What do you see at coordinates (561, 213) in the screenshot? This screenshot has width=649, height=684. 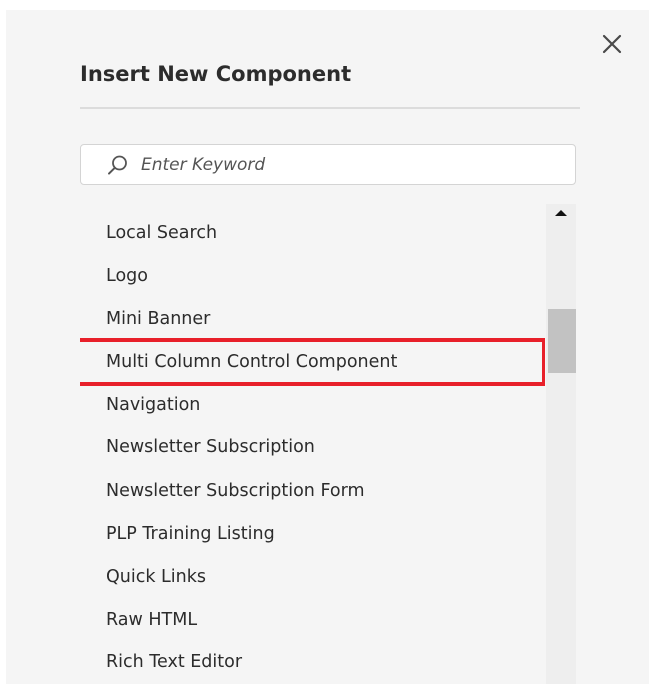 I see `scroll-up-arrow-icon` at bounding box center [561, 213].